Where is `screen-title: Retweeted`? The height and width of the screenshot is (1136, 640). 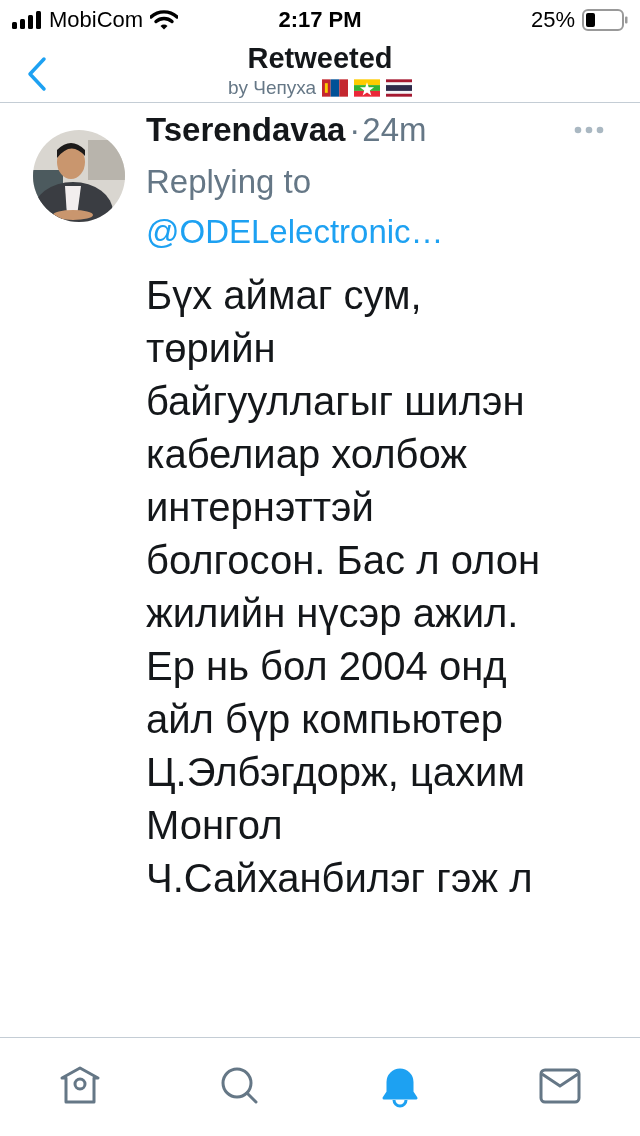 screen-title: Retweeted is located at coordinates (320, 58).